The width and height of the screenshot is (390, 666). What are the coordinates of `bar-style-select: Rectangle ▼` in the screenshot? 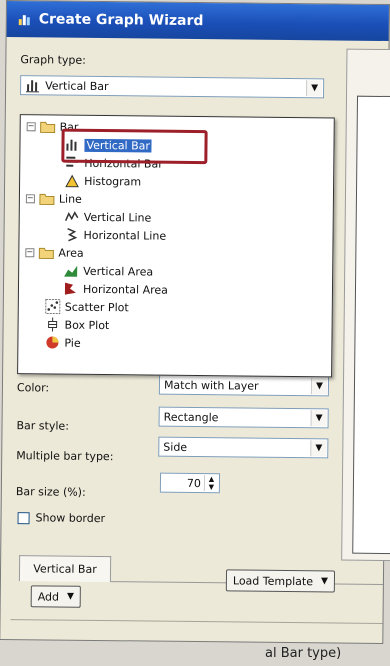 It's located at (243, 417).